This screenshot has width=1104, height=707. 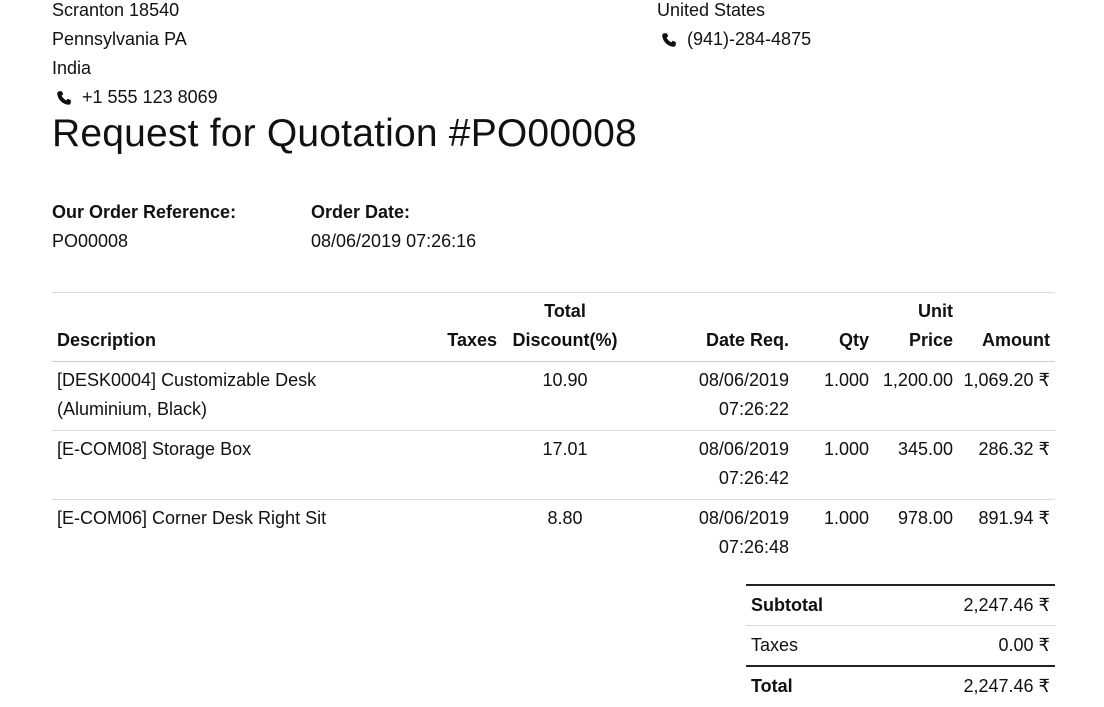 What do you see at coordinates (72, 68) in the screenshot?
I see `address-line: India` at bounding box center [72, 68].